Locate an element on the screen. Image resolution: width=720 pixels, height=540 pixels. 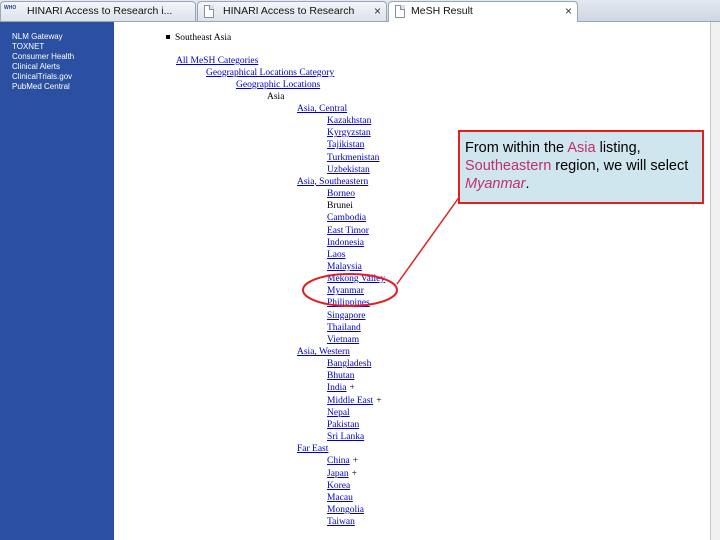
tree-item-link: Borneo is located at coordinates (341, 194).